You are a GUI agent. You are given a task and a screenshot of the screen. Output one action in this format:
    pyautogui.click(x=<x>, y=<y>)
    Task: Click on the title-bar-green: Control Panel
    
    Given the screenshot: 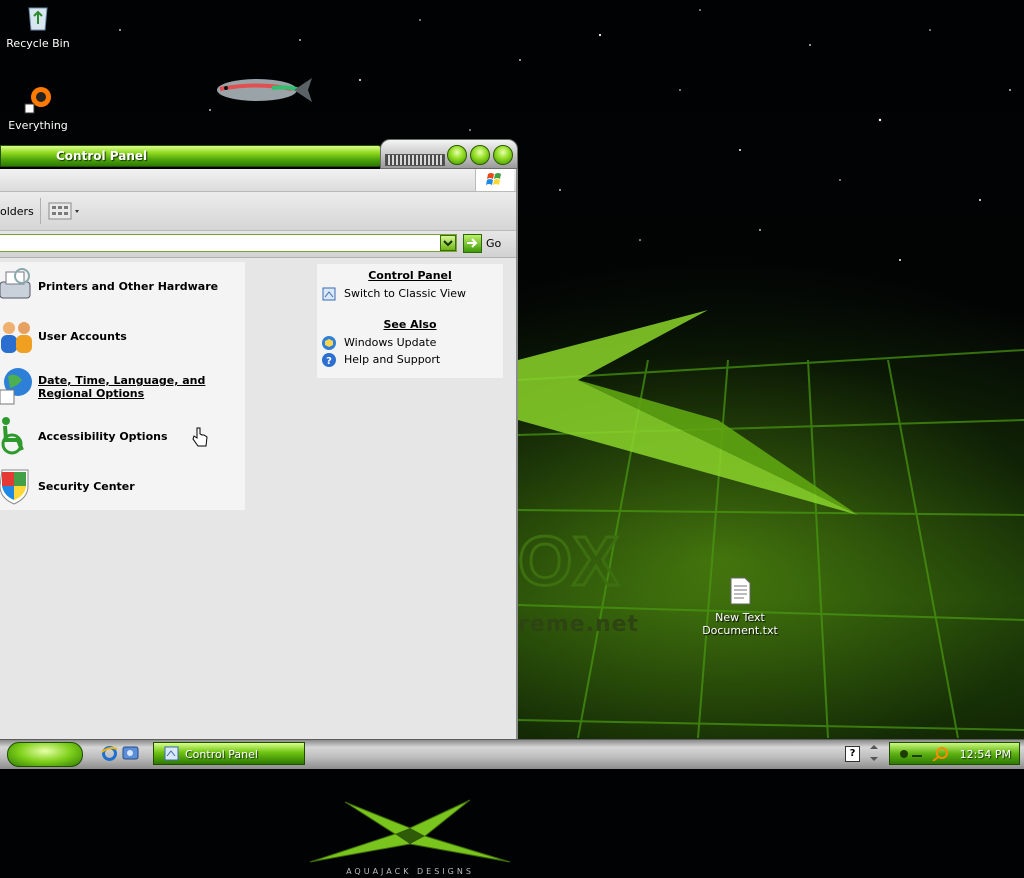 What is the action you would take?
    pyautogui.click(x=191, y=156)
    